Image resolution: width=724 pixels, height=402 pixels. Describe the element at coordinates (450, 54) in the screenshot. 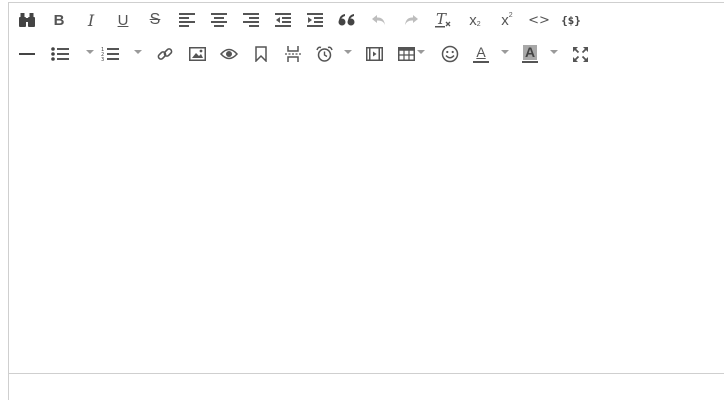

I see `emoji-icon` at that location.